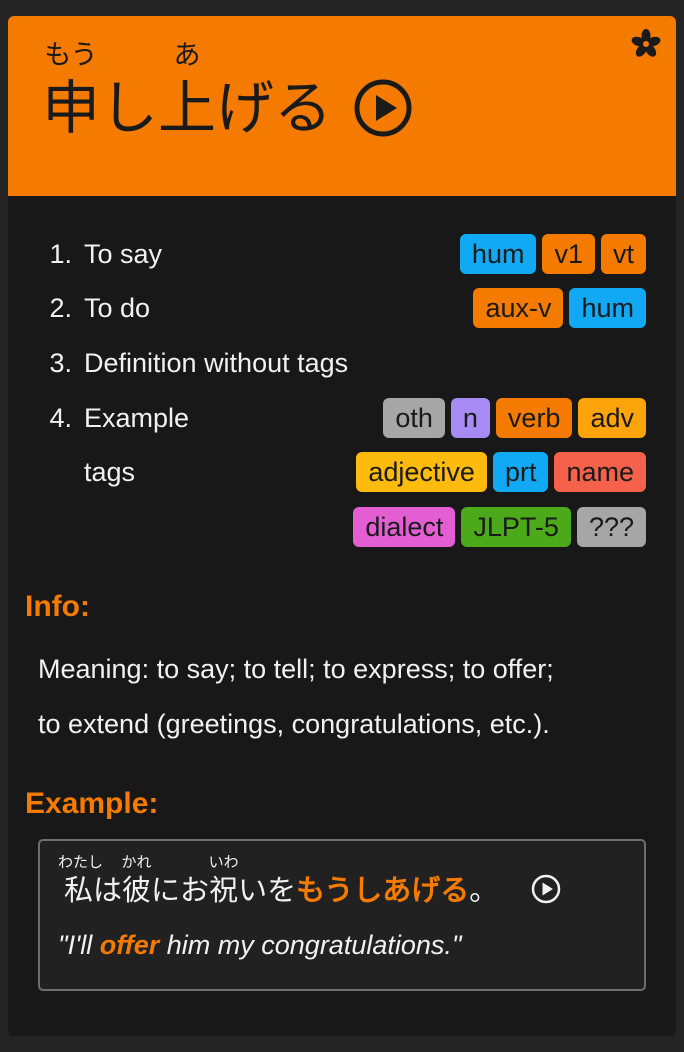  What do you see at coordinates (623, 254) in the screenshot?
I see `tag: vt` at bounding box center [623, 254].